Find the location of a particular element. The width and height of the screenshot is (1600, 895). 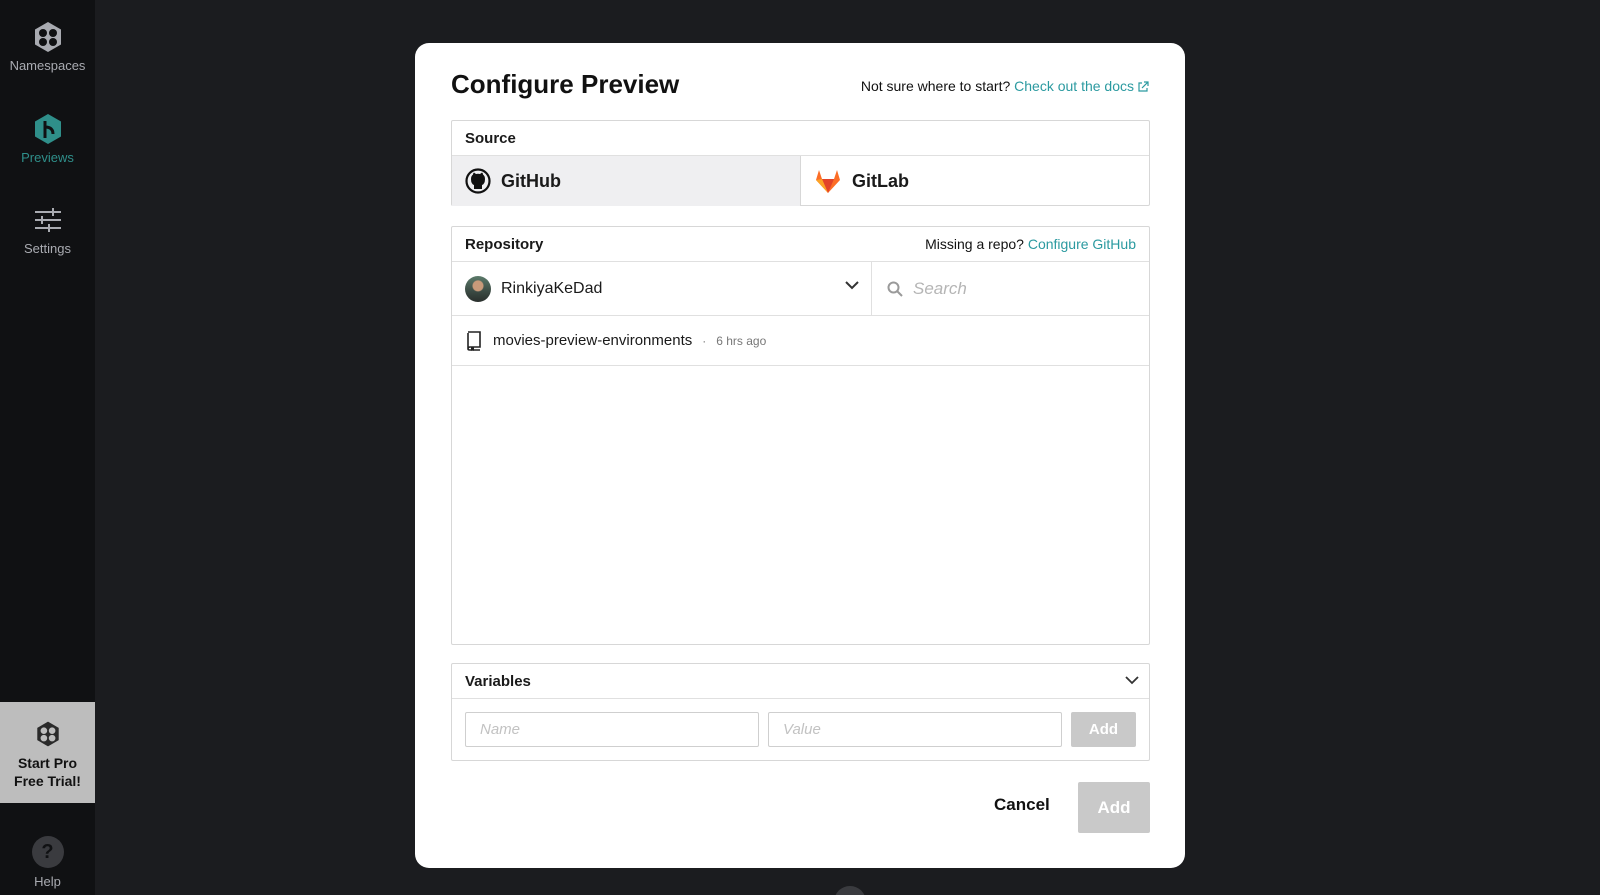

search-input is located at coordinates (1023, 288).